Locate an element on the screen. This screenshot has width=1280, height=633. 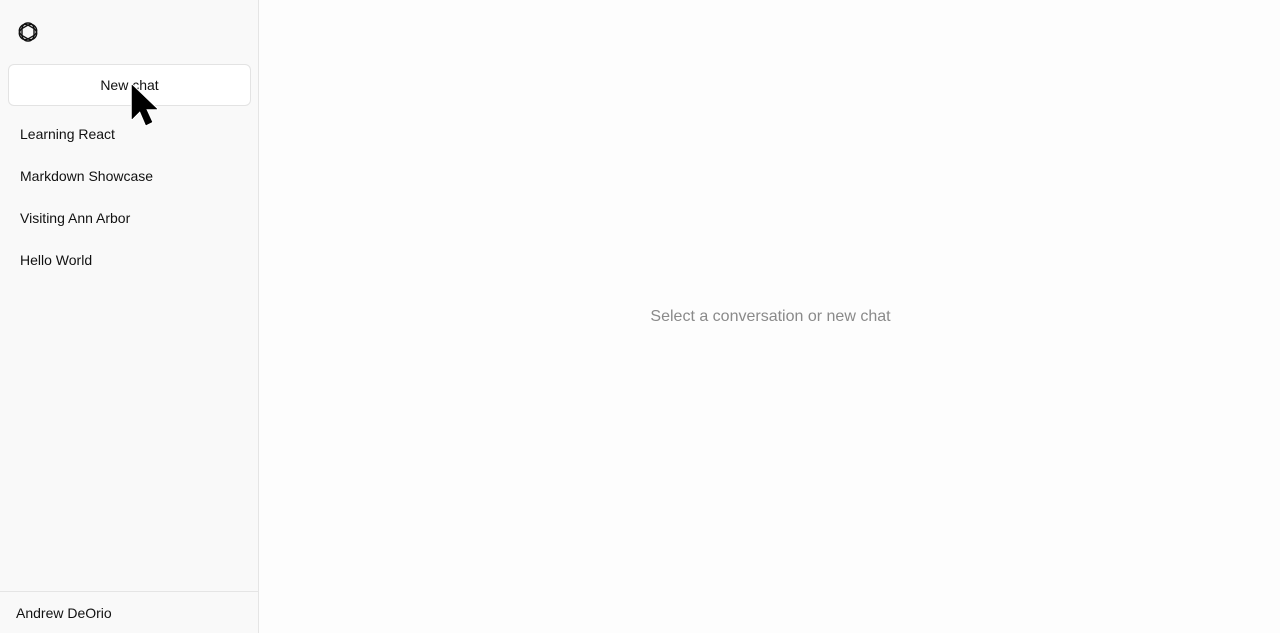
conversation-label: Markdown Showcase is located at coordinates (87, 176).